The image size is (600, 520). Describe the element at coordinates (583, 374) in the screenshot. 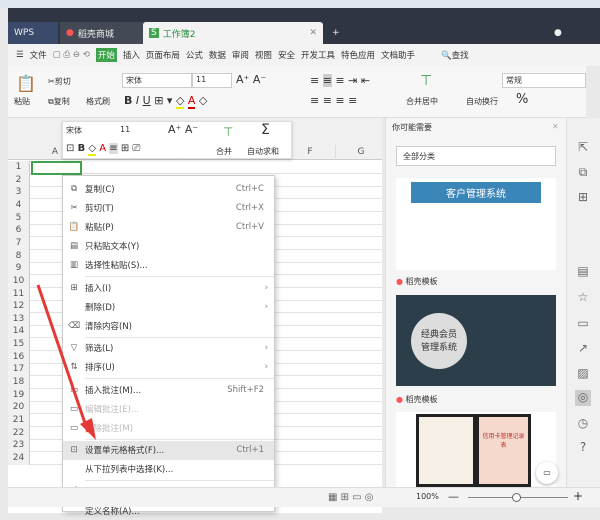

I see `image-icon: ▨` at that location.